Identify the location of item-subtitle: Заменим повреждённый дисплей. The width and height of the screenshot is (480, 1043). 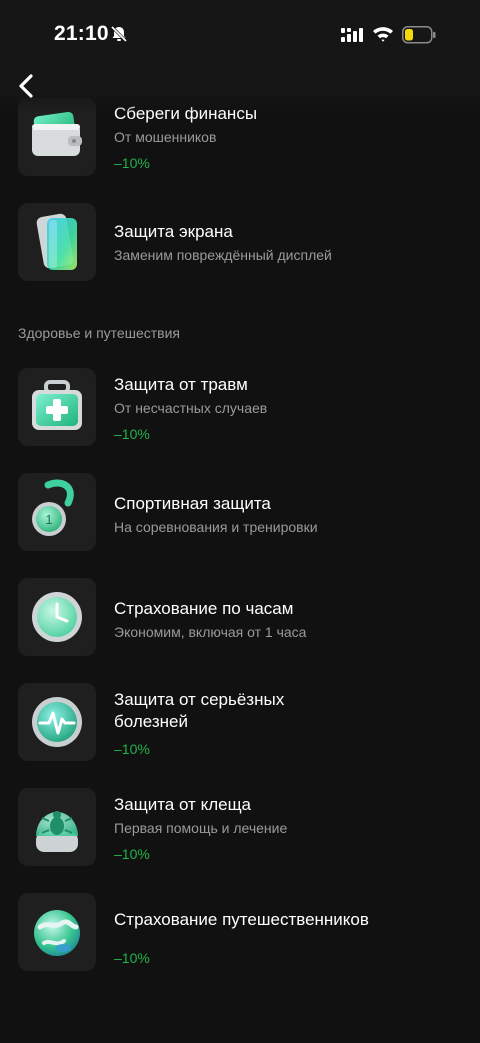
(223, 255).